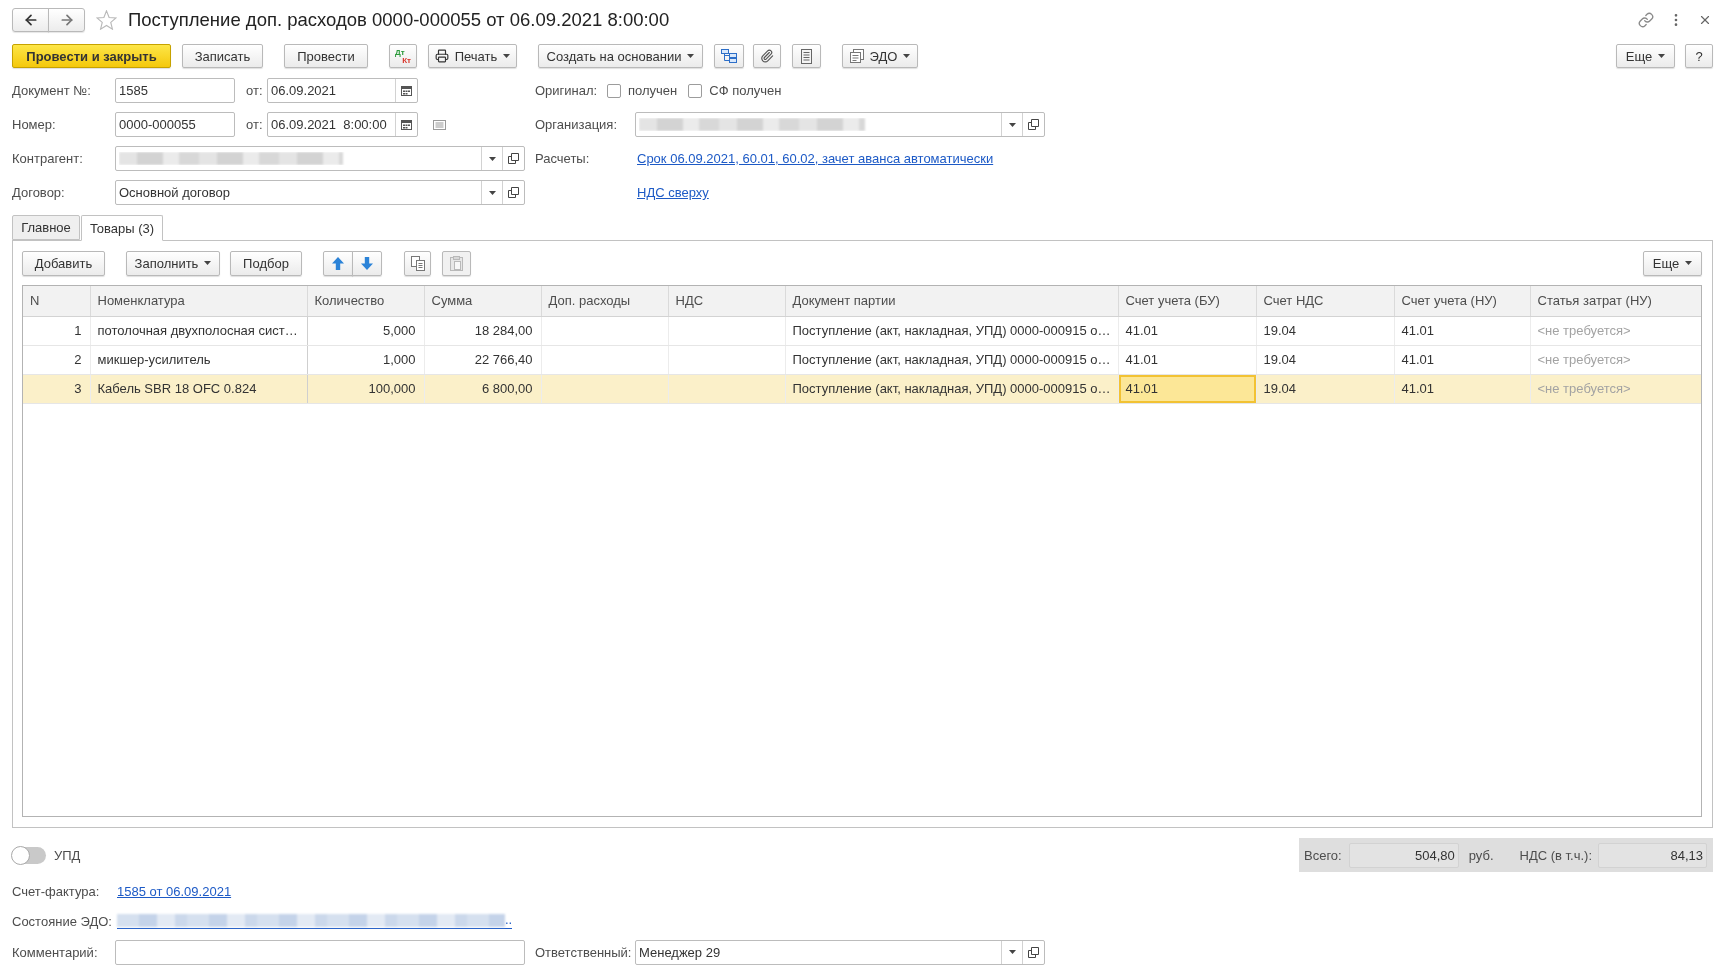 The width and height of the screenshot is (1715, 965). What do you see at coordinates (175, 90) in the screenshot?
I see `input-field: 1585` at bounding box center [175, 90].